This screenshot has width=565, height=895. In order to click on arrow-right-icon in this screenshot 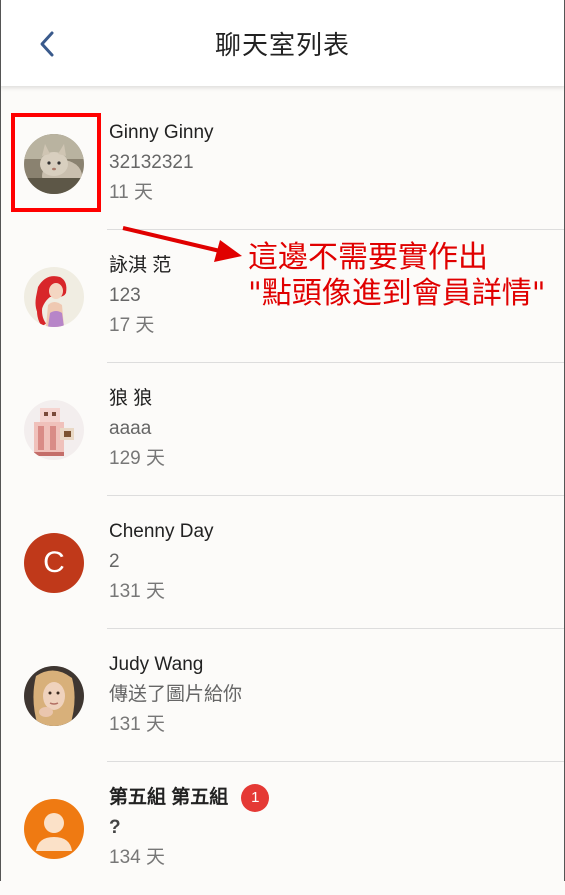, I will do `click(182, 244)`.